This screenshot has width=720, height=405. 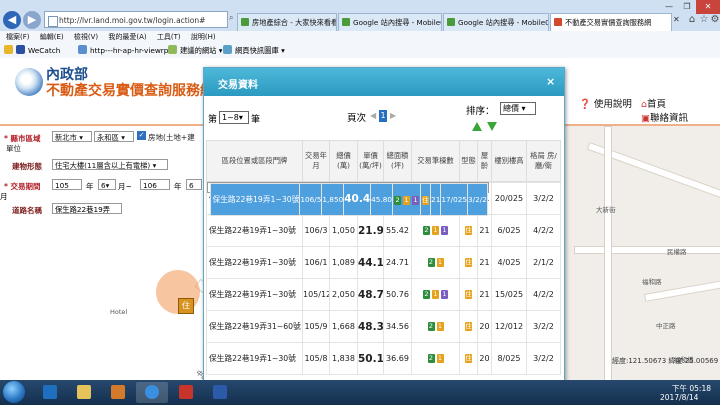 What do you see at coordinates (509, 161) in the screenshot?
I see `col-header-floor: 樓別樓高` at bounding box center [509, 161].